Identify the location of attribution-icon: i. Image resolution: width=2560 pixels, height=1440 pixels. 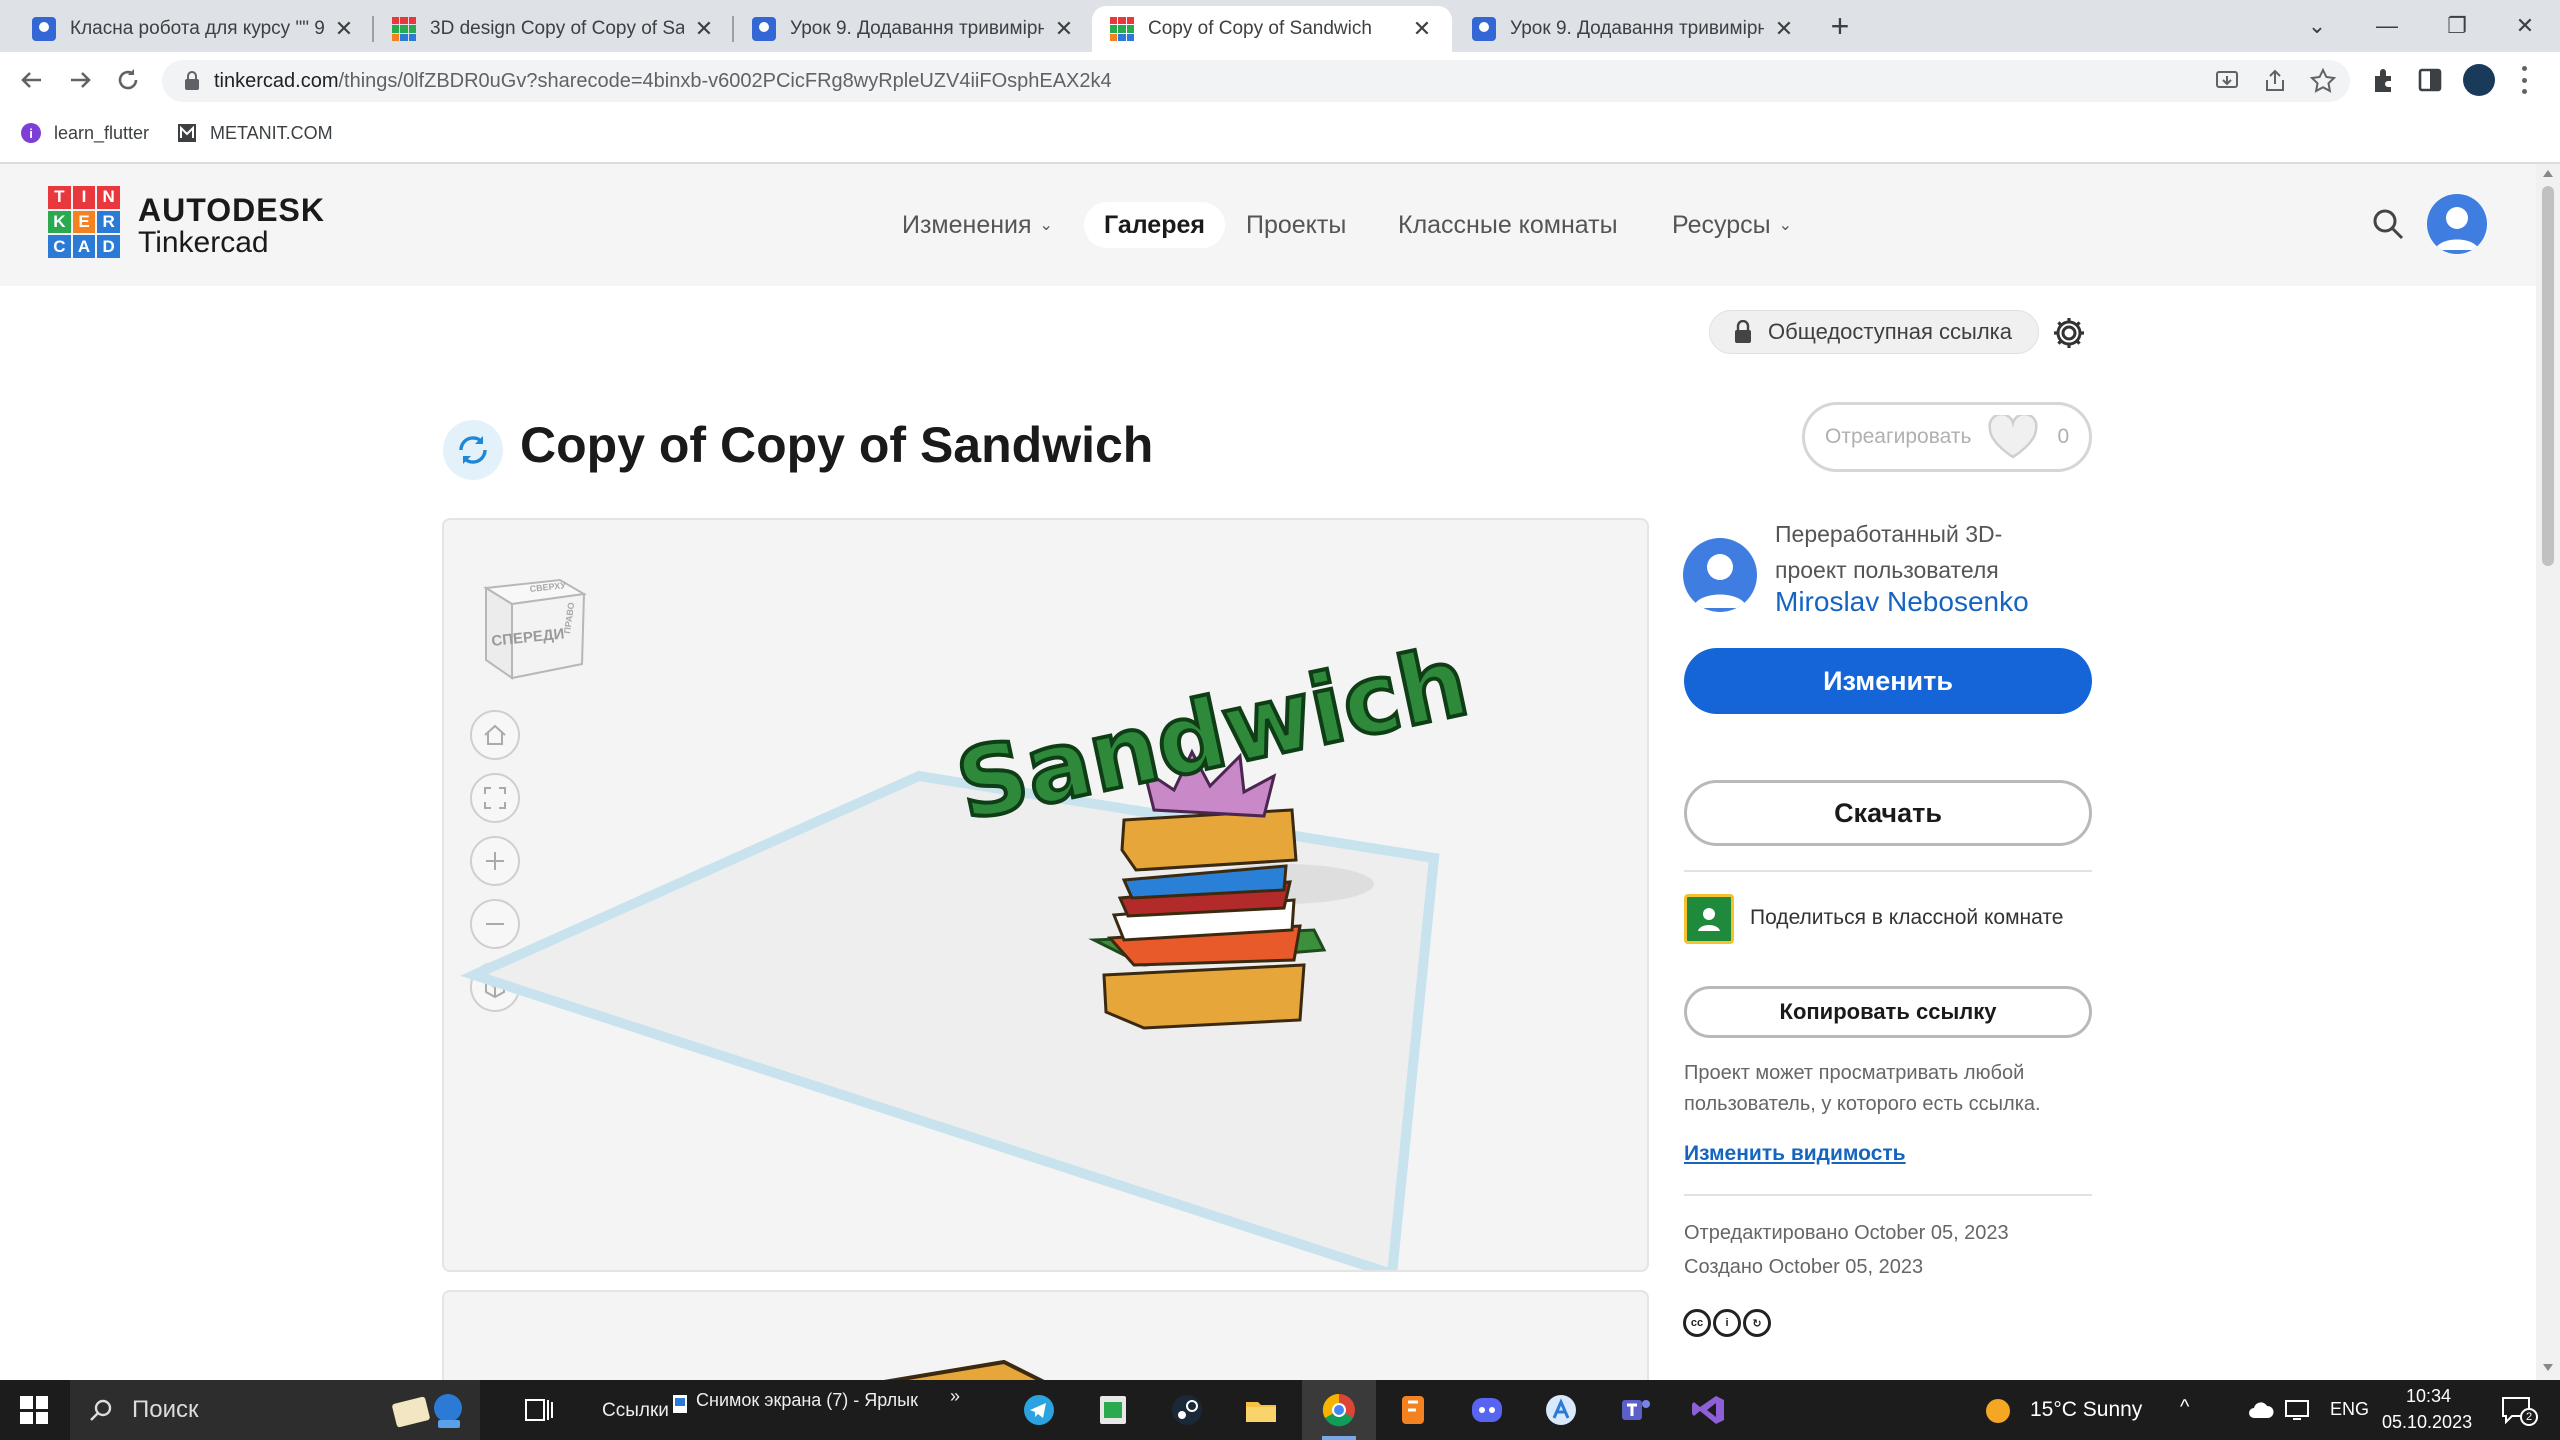
(1727, 1323).